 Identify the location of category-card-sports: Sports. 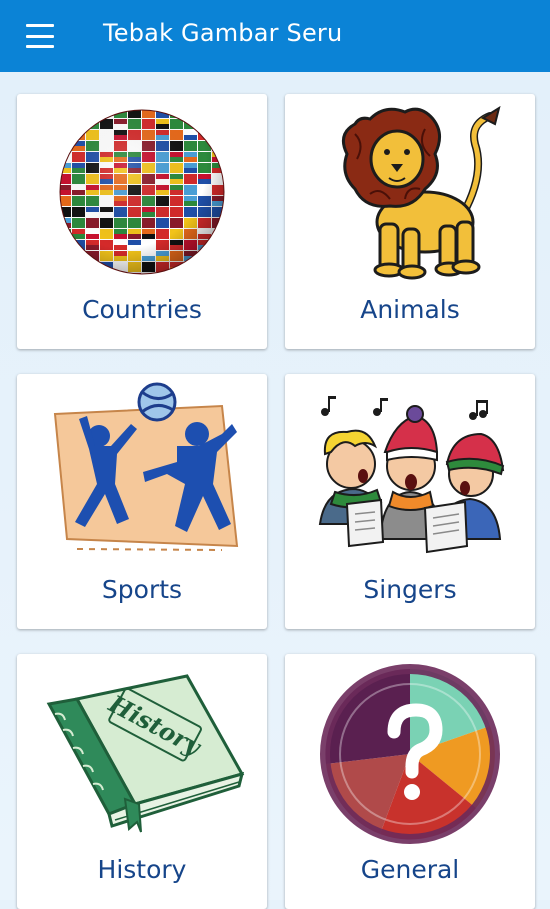
(142, 501).